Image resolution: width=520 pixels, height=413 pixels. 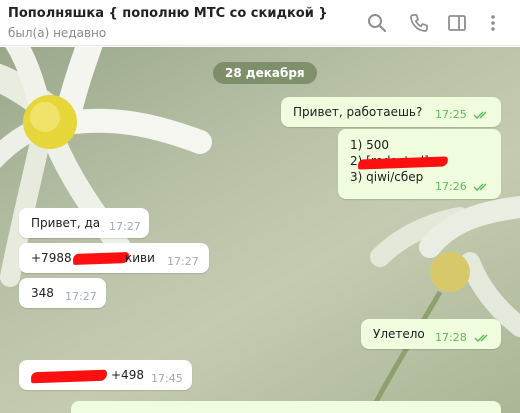 What do you see at coordinates (127, 375) in the screenshot?
I see `message-text-part: +498` at bounding box center [127, 375].